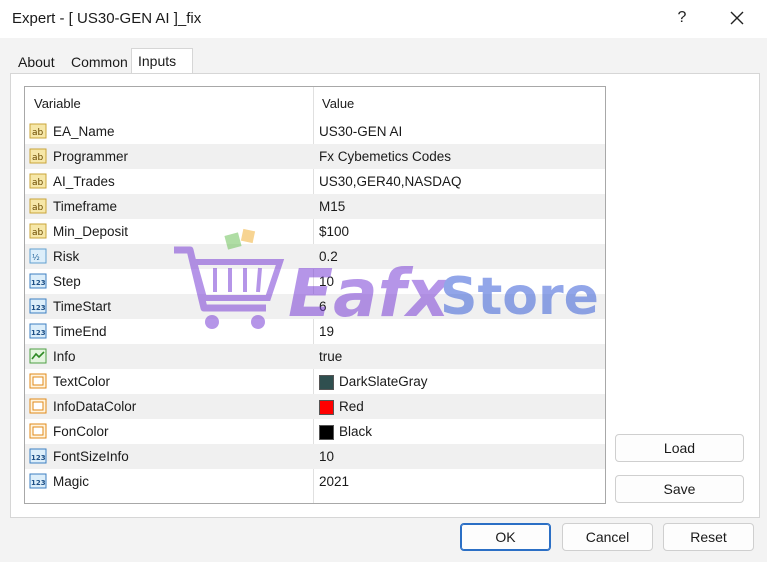 The image size is (767, 562). I want to click on grid-row: FonColor Black, so click(315, 431).